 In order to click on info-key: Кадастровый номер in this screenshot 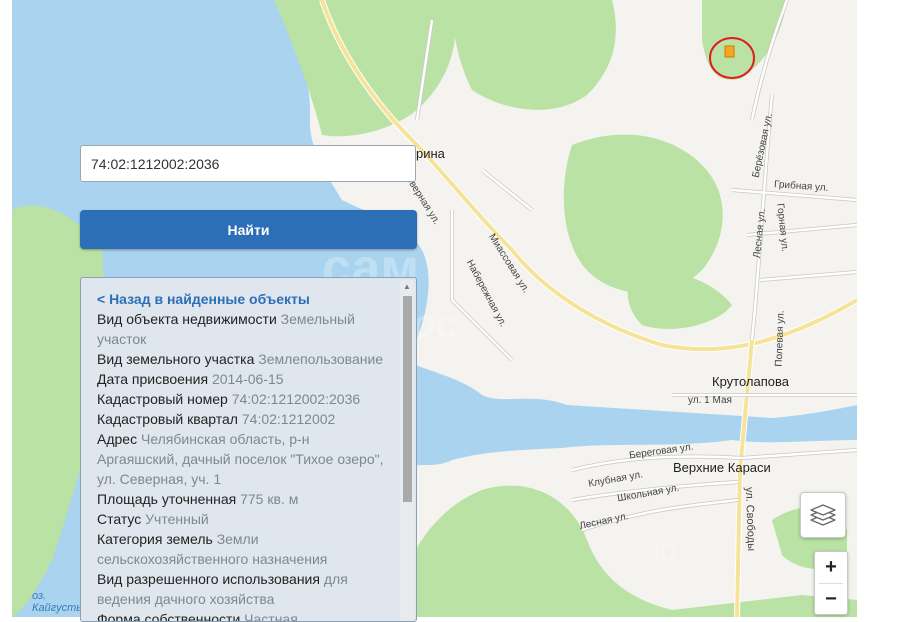, I will do `click(162, 399)`.